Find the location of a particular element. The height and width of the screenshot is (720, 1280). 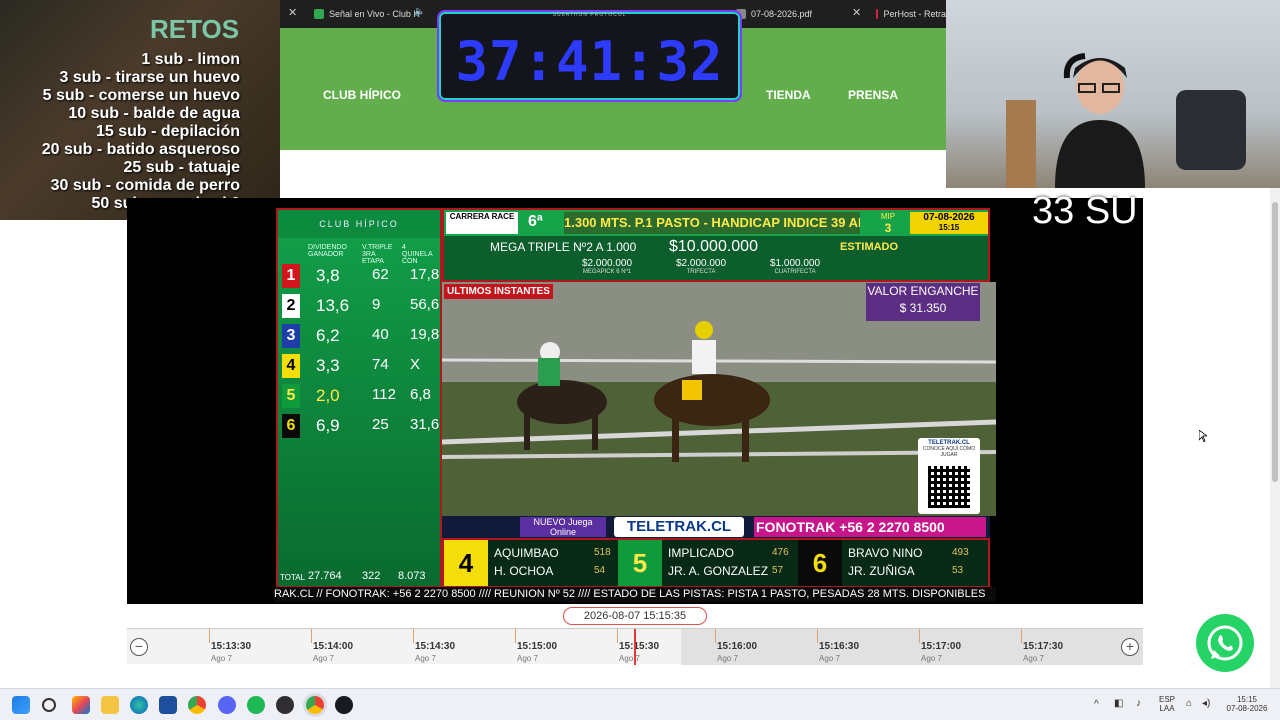

pot-label: MEGAPICK 6 Nº1 is located at coordinates (607, 272).